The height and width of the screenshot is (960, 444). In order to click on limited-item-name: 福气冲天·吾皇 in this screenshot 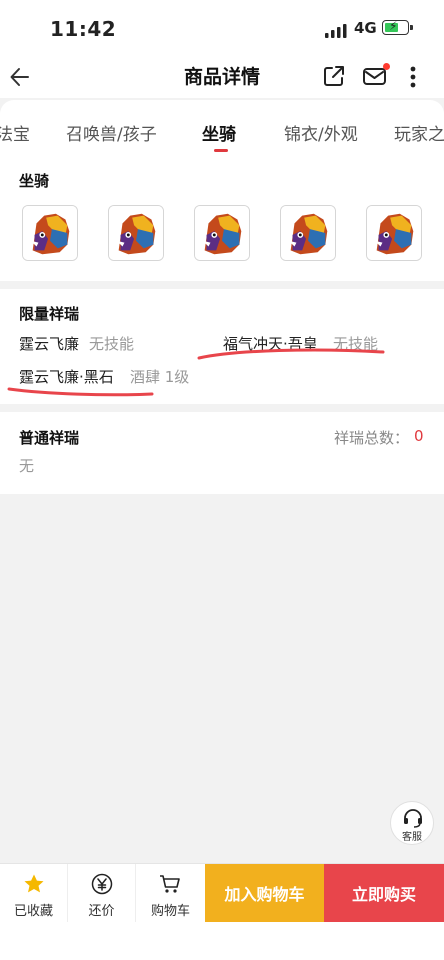, I will do `click(270, 344)`.